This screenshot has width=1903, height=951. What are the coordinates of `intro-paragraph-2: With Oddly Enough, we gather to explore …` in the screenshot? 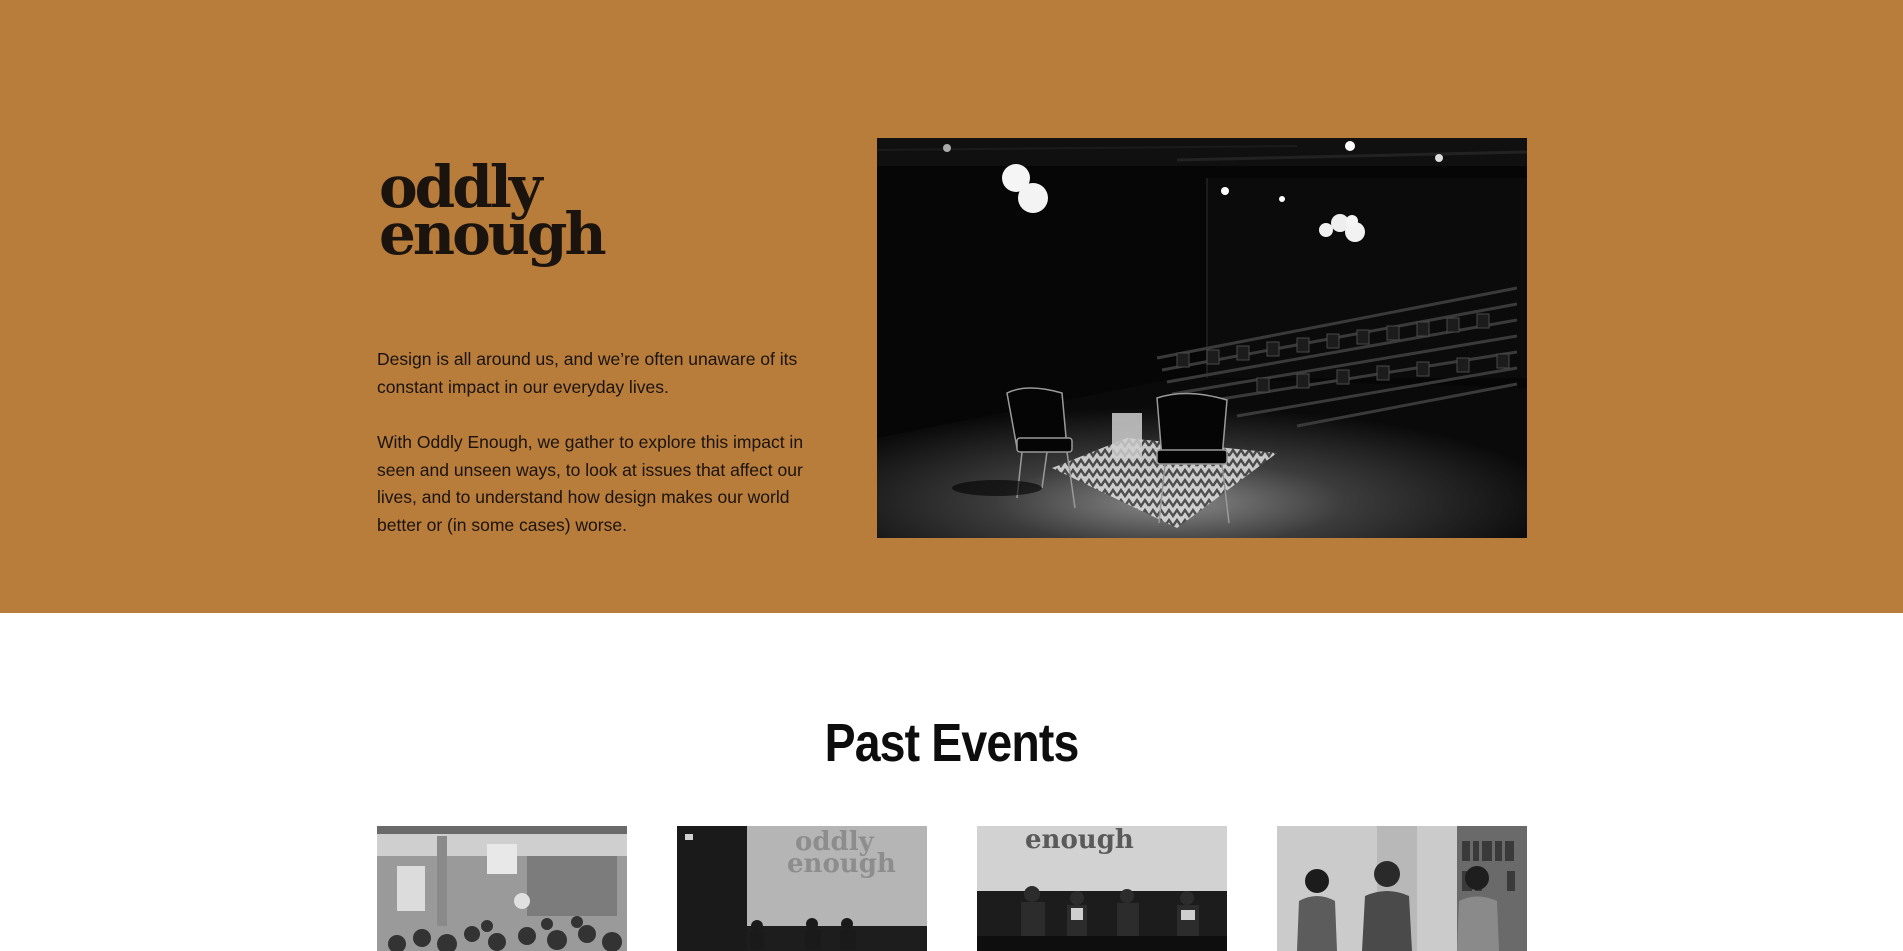 It's located at (590, 483).